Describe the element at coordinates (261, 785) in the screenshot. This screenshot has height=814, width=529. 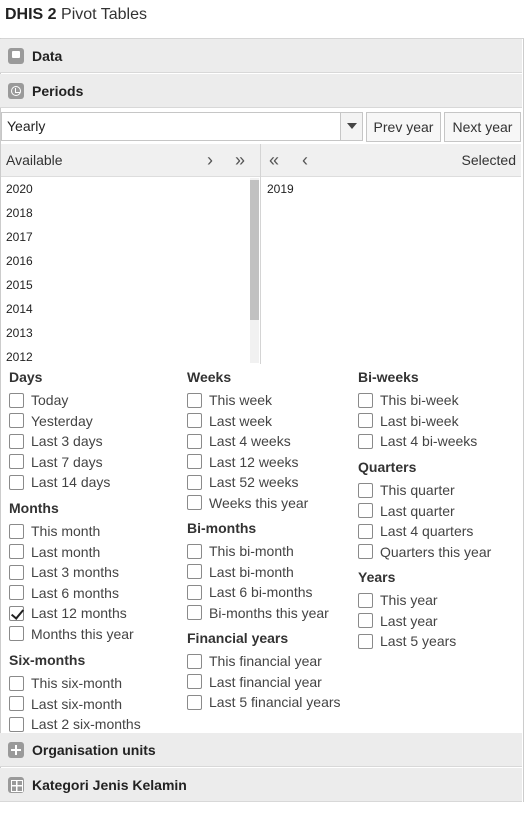
I see `accordion-kategori: Kategori Jenis Kelamin` at that location.